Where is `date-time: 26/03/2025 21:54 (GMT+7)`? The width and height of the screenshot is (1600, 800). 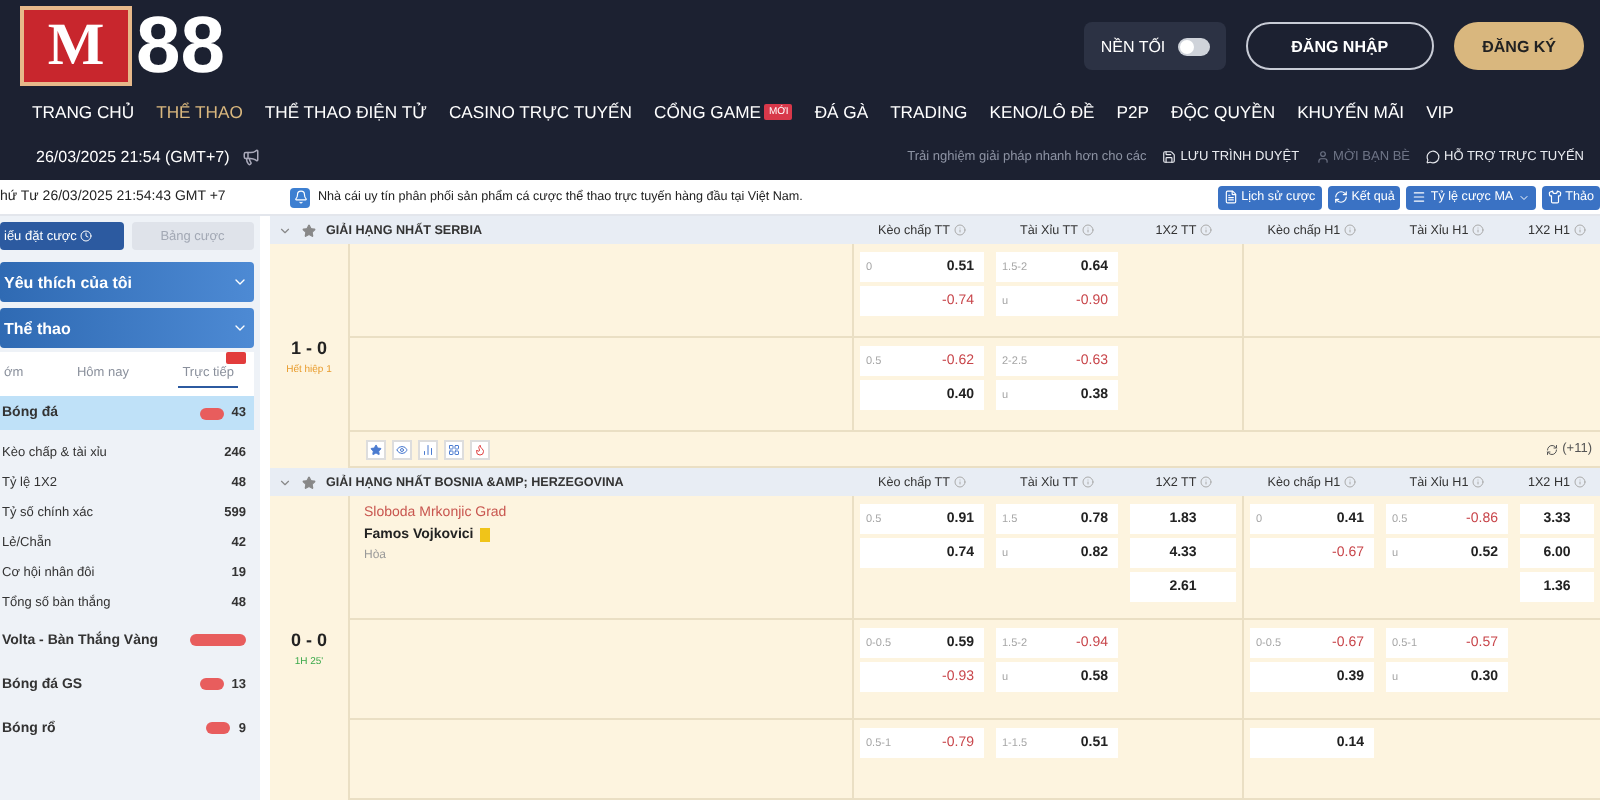 date-time: 26/03/2025 21:54 (GMT+7) is located at coordinates (133, 156).